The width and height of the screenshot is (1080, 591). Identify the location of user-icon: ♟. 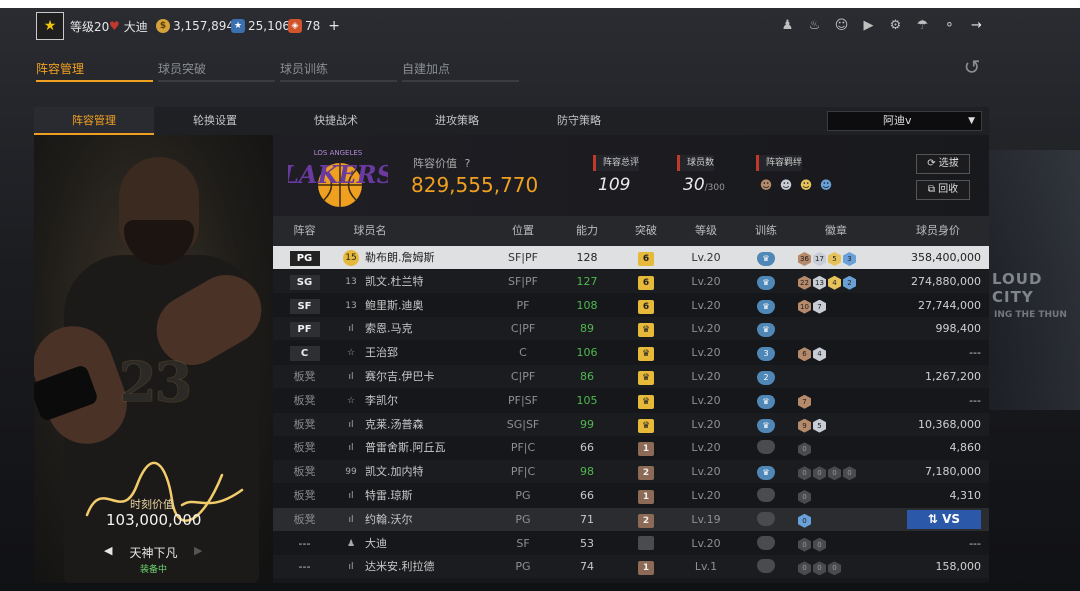
(787, 26).